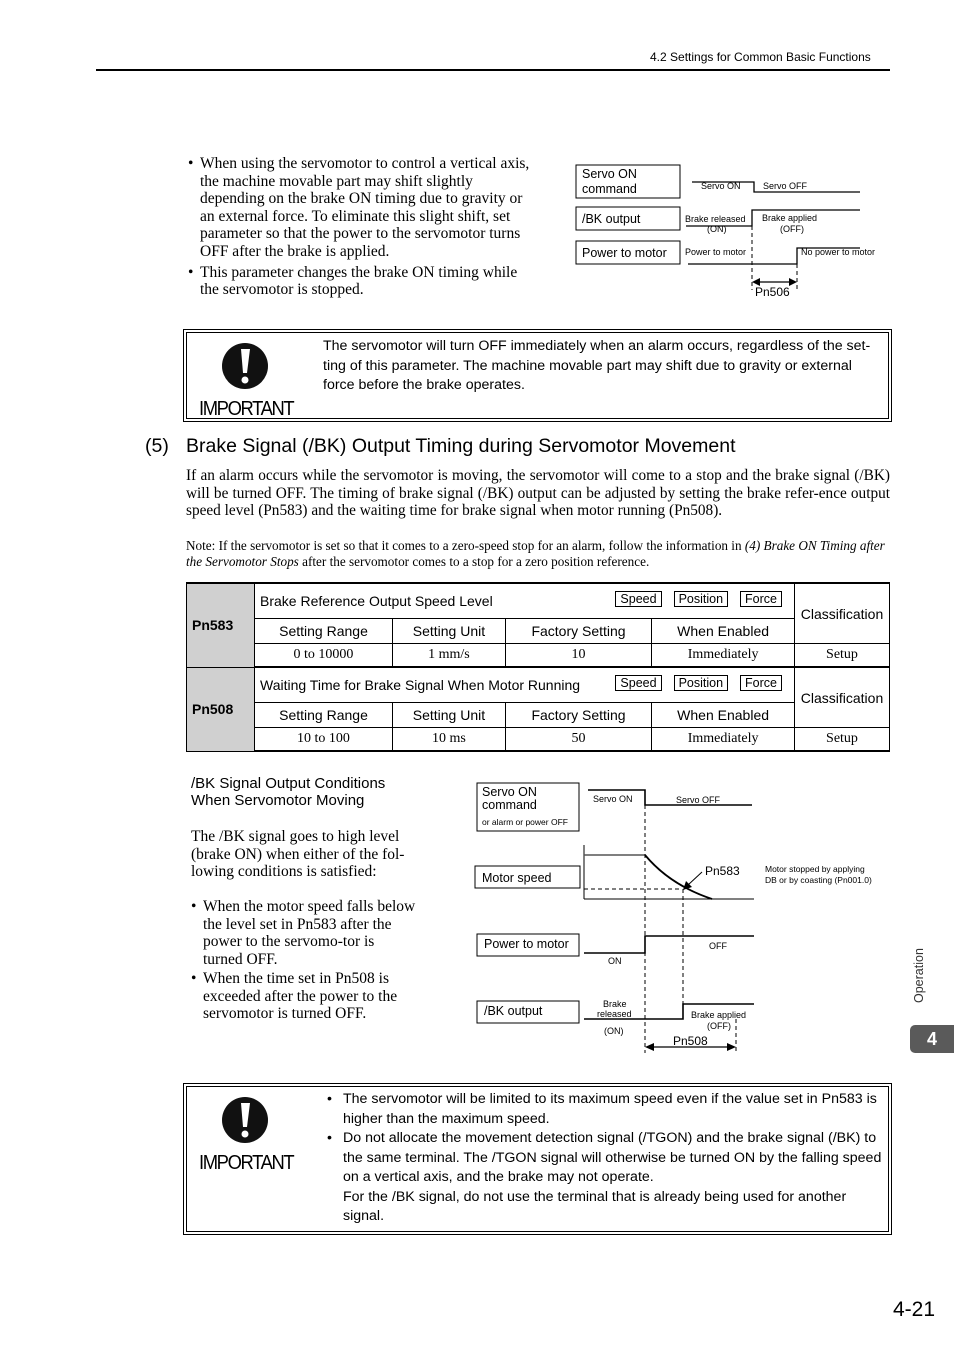 The width and height of the screenshot is (954, 1350). Describe the element at coordinates (638, 599) in the screenshot. I see `tag-speed: Speed` at that location.